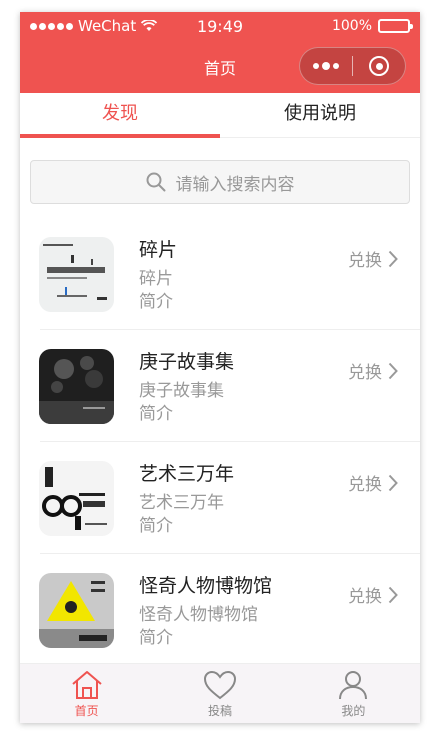  What do you see at coordinates (219, 685) in the screenshot?
I see `heart-icon` at bounding box center [219, 685].